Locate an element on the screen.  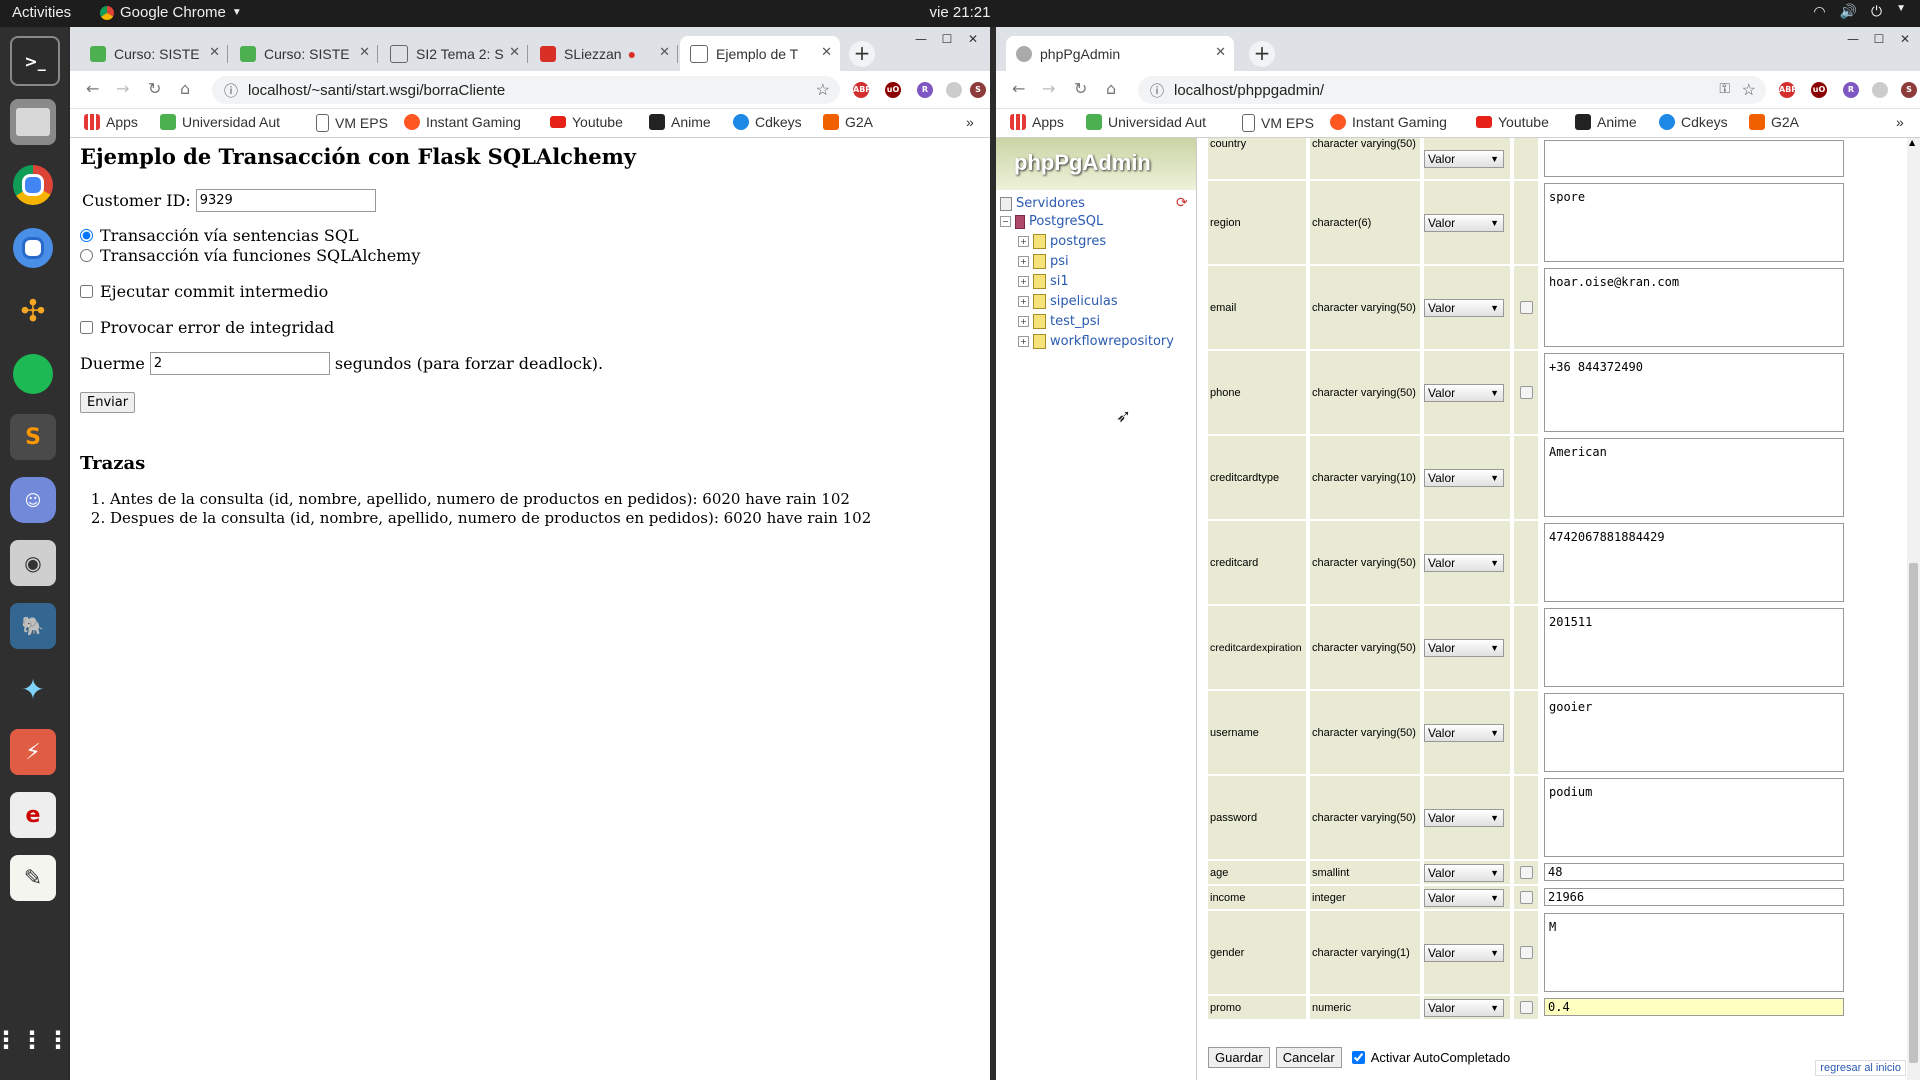
customer-id-input is located at coordinates (285, 200).